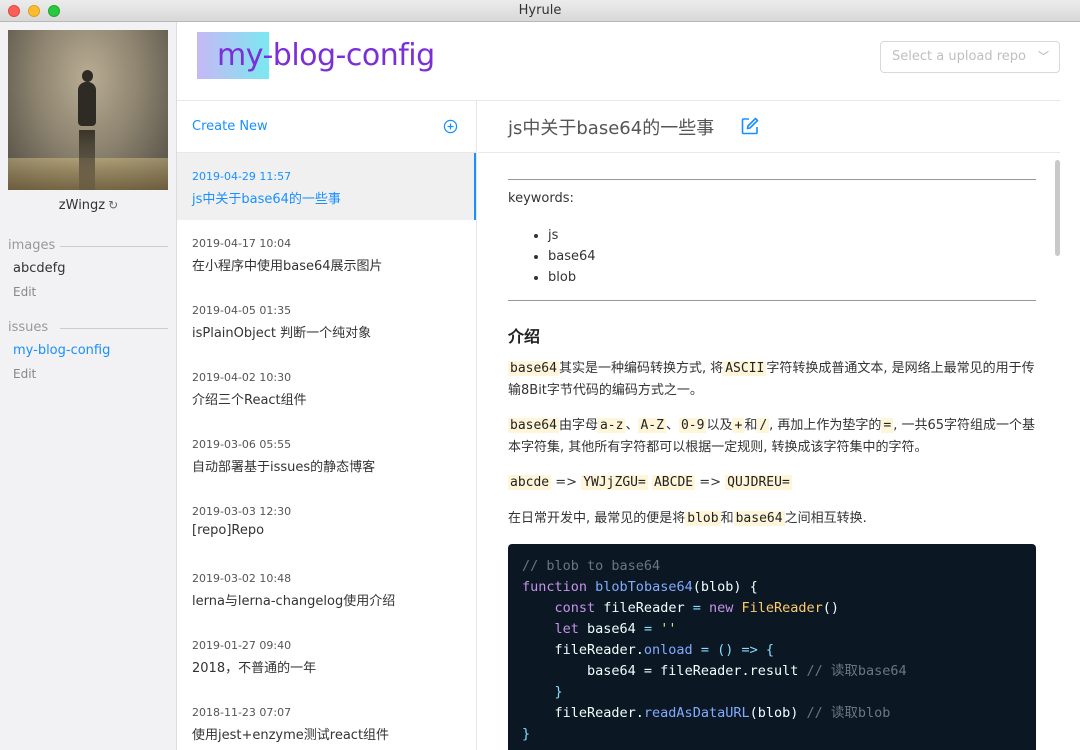 The image size is (1080, 750). I want to click on post-item: 2019-03-03 12:30 [repo]Repo, so click(326, 521).